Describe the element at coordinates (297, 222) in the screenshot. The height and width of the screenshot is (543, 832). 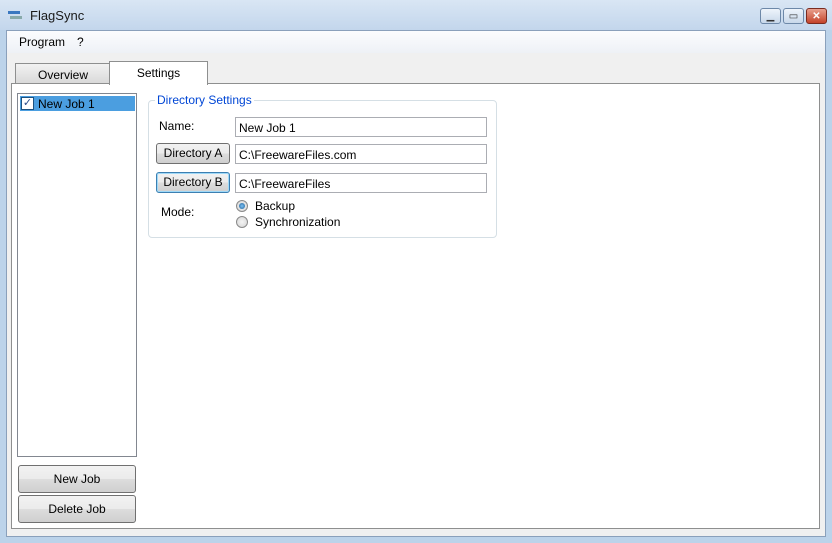
I see `synchronization-label: Synchronization` at that location.